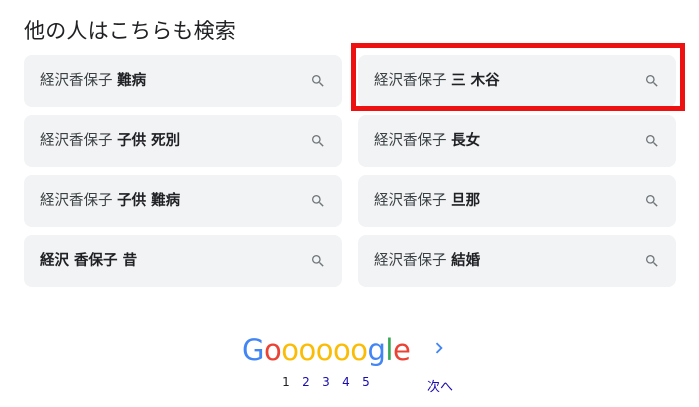 The width and height of the screenshot is (699, 407). Describe the element at coordinates (427, 141) in the screenshot. I see `related-search-text: 経沢香保子 長女` at that location.